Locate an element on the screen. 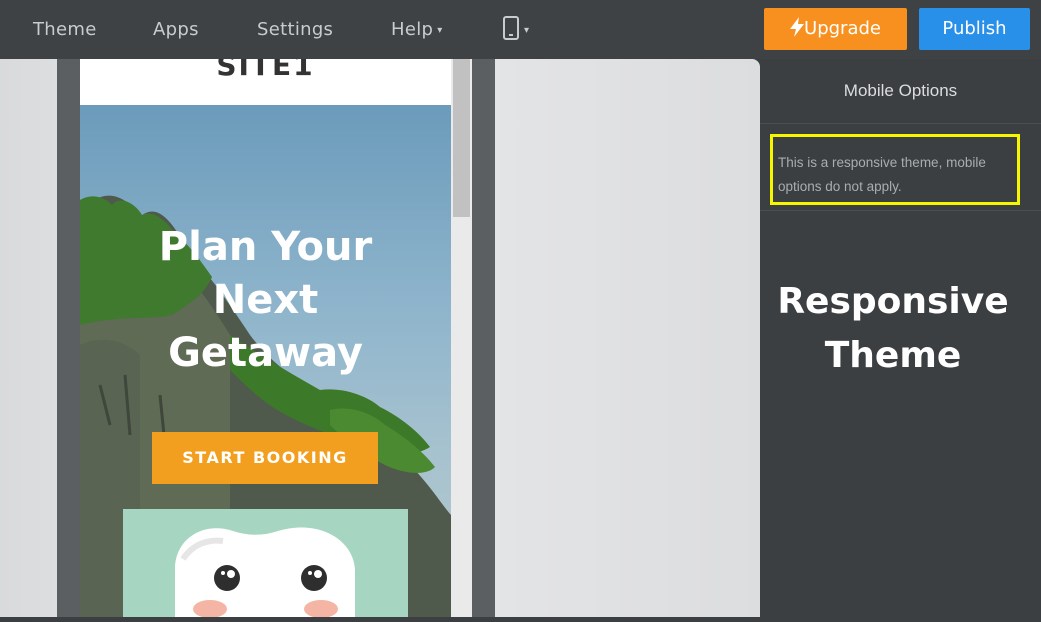 The width and height of the screenshot is (1041, 622). site-header: SITE1 is located at coordinates (265, 82).